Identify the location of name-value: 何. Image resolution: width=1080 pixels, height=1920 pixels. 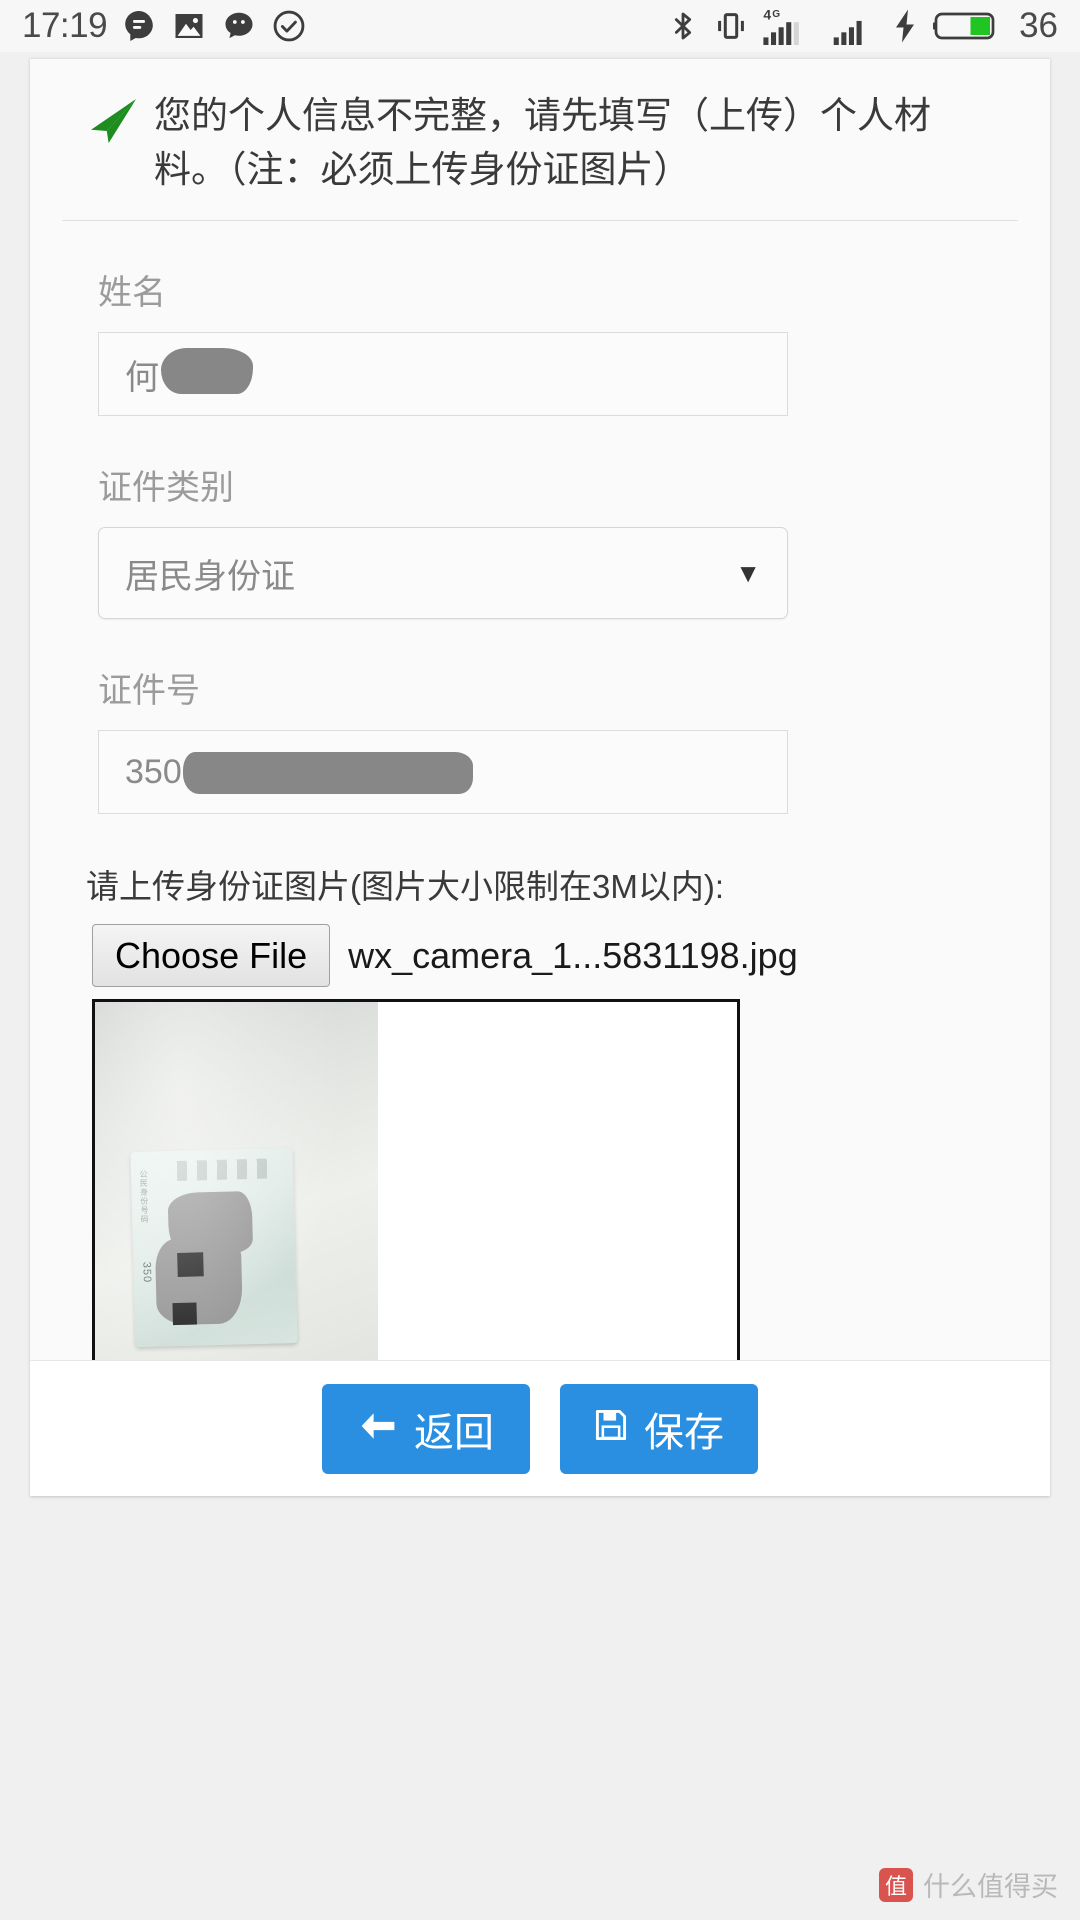
(142, 377).